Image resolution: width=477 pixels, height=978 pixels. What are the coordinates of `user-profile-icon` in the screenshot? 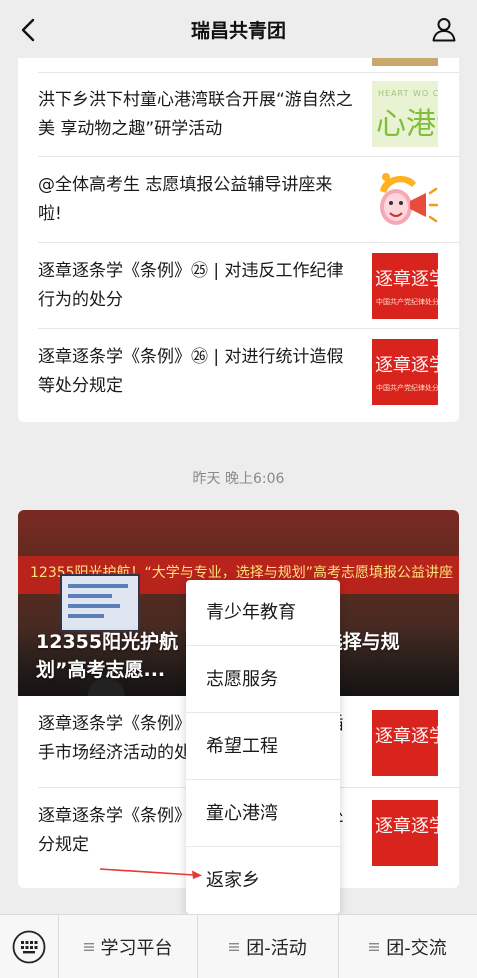 It's located at (444, 29).